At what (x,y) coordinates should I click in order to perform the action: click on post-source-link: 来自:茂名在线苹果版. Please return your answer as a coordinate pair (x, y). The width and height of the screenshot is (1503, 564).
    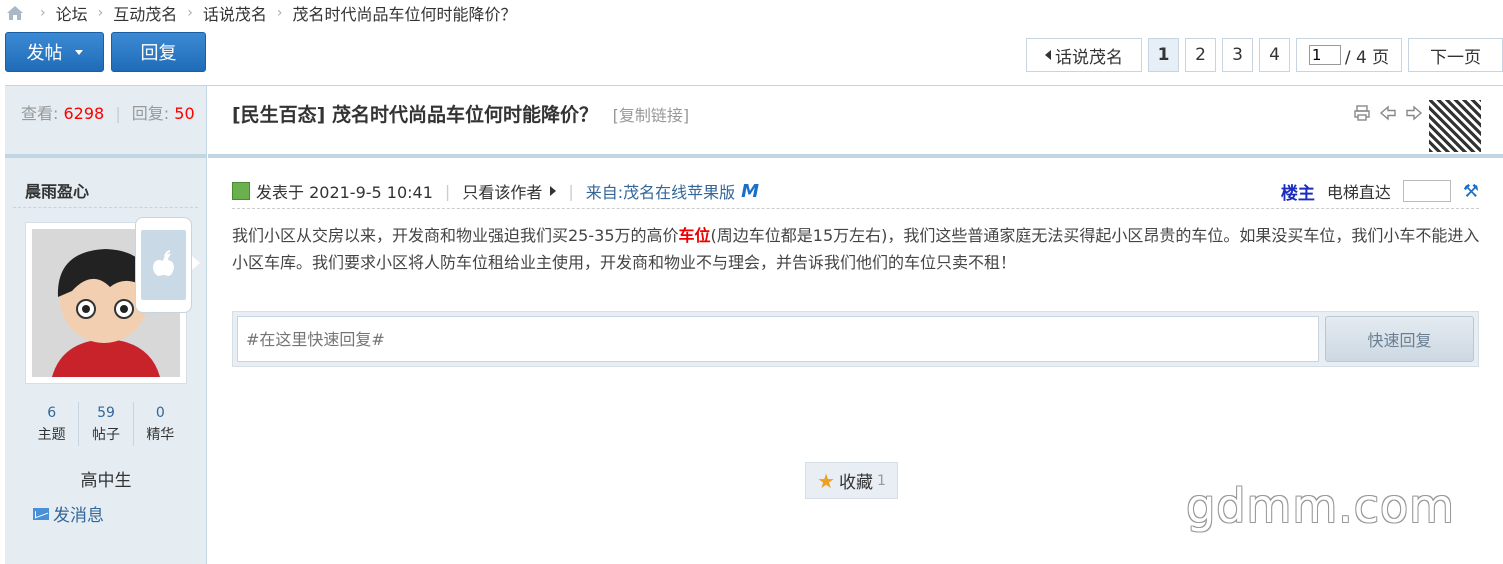
    Looking at the image, I should click on (660, 191).